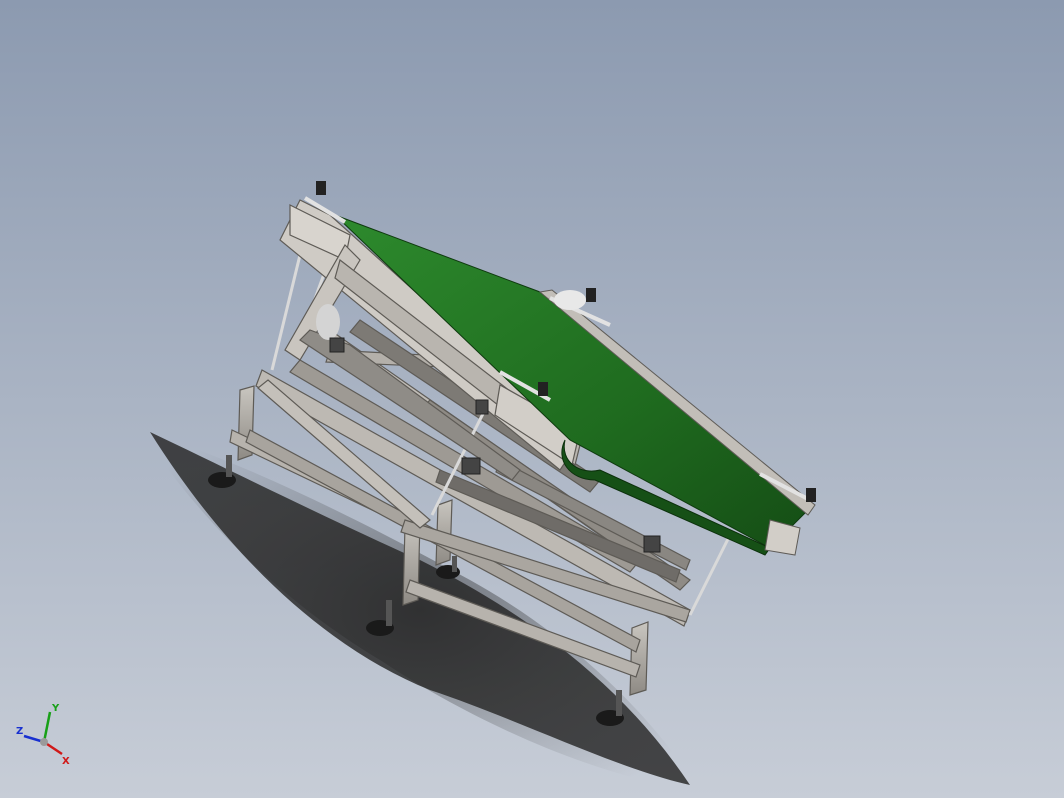  Describe the element at coordinates (44, 742) in the screenshot. I see `triad-origin` at that location.